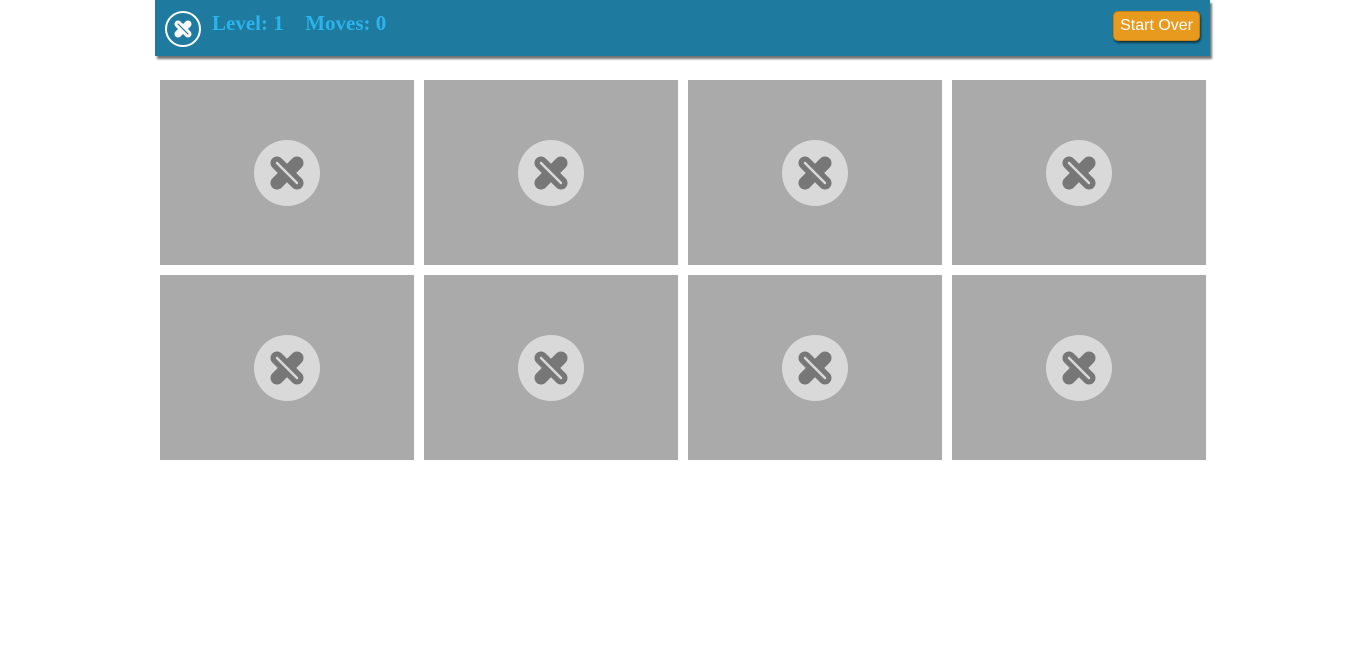  Describe the element at coordinates (381, 23) in the screenshot. I see `moves-value: 0` at that location.